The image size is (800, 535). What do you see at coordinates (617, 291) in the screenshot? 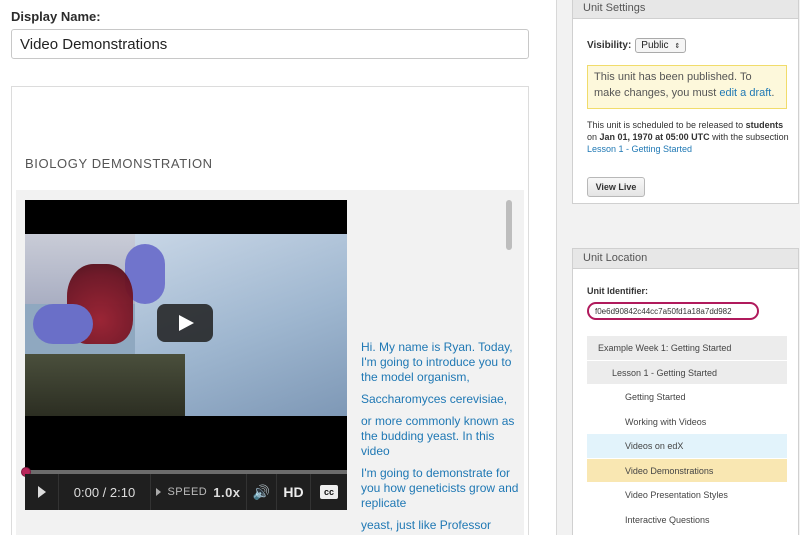
I see `unit-identifier-label: Unit Identifier:` at bounding box center [617, 291].